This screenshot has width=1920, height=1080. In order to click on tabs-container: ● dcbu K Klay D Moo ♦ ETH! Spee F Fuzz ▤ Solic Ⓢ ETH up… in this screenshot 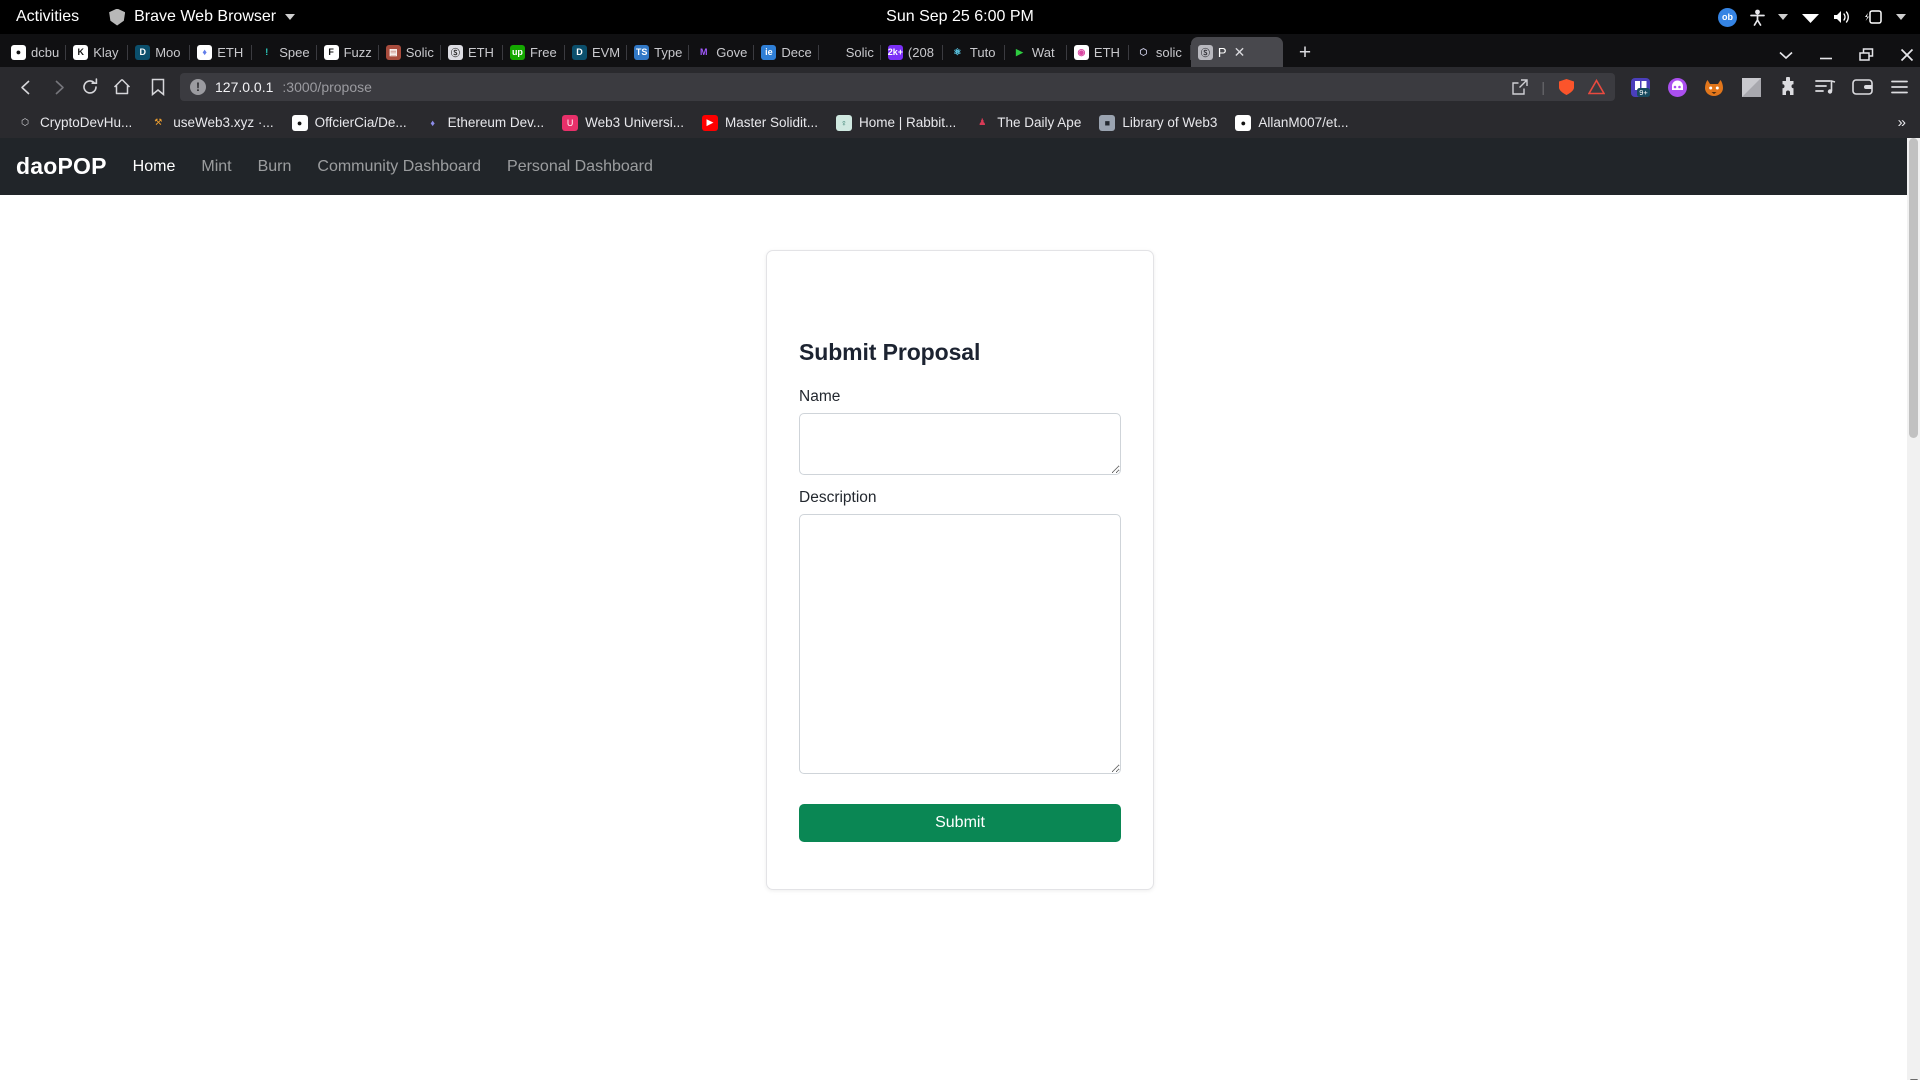, I will do `click(643, 52)`.